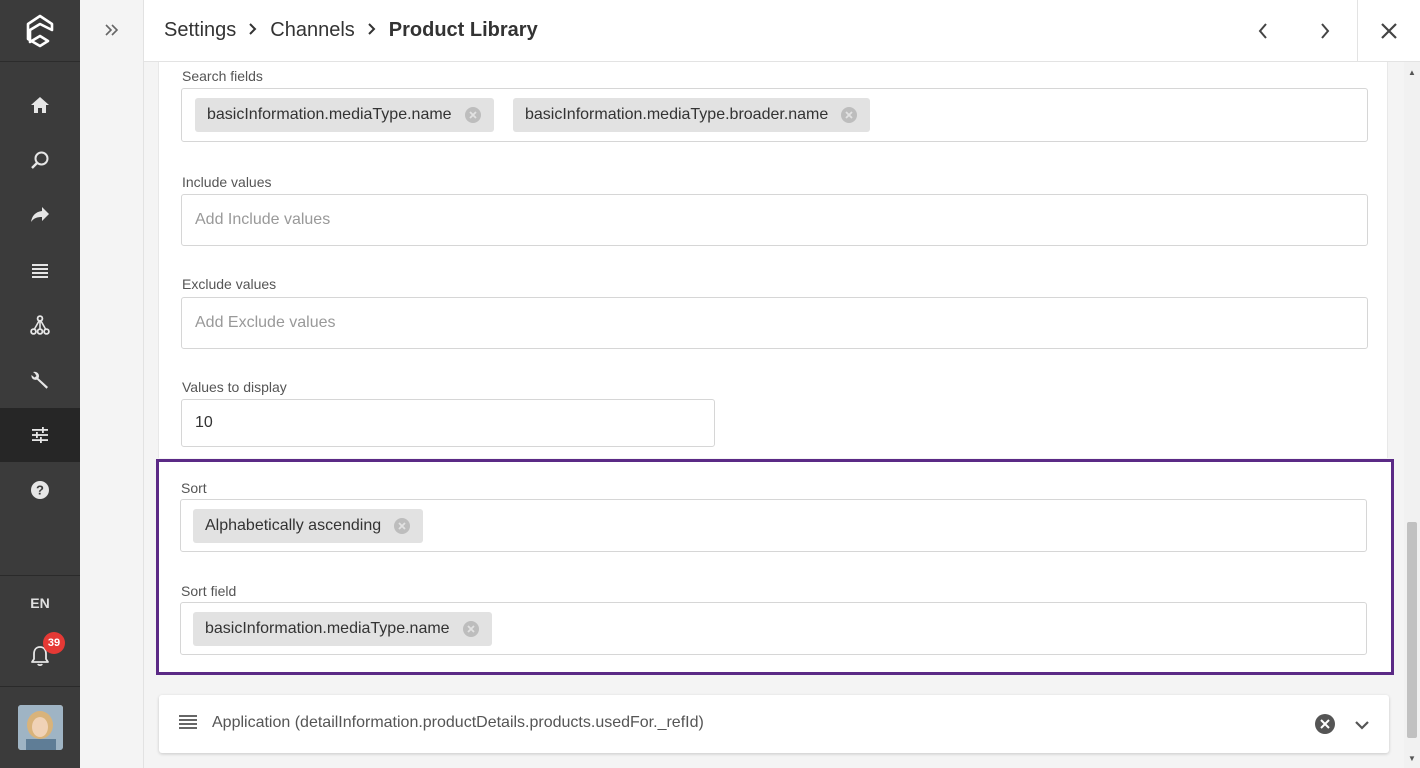 The width and height of the screenshot is (1420, 768). I want to click on exclude-values-placeholder: Add Exclude values, so click(265, 322).